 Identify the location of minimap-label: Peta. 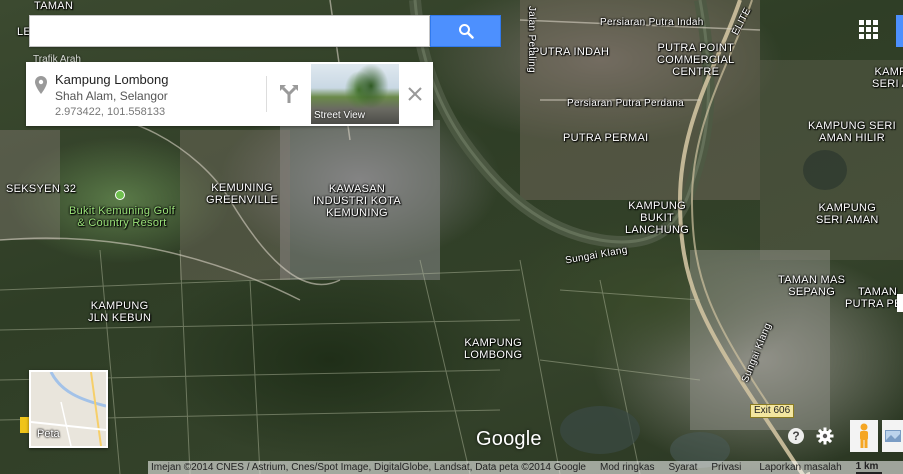
(48, 434).